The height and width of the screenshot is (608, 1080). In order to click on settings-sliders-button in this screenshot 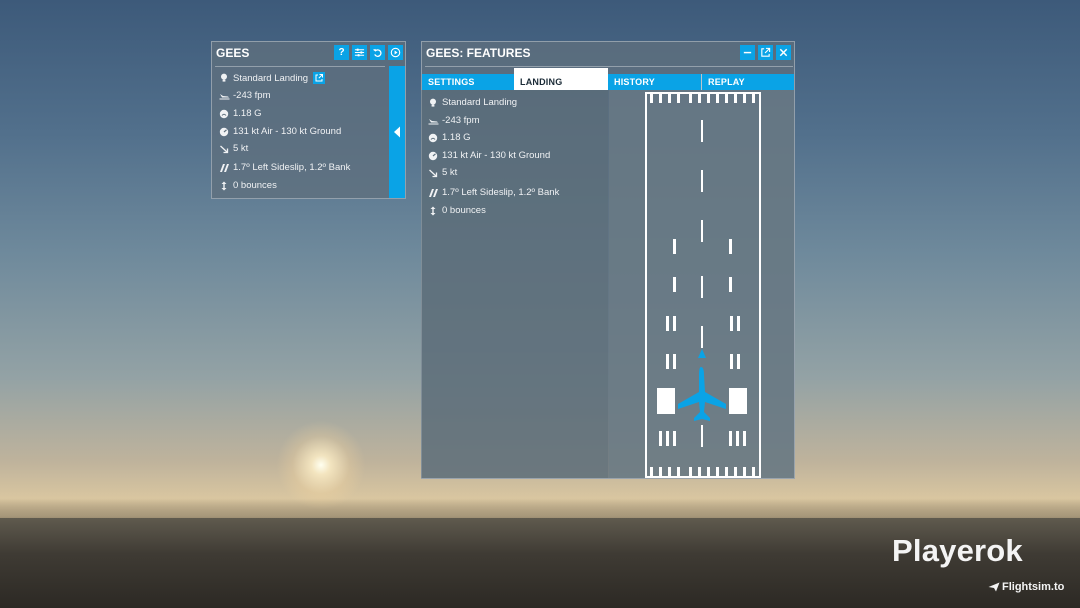, I will do `click(359, 52)`.